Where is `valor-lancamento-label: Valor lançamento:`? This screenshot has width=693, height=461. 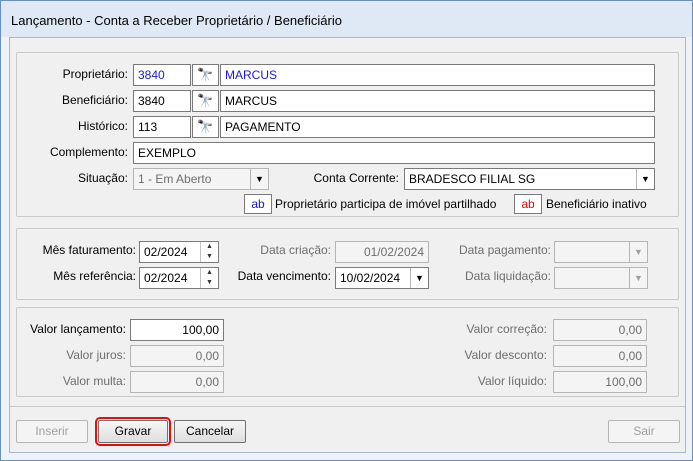 valor-lancamento-label: Valor lançamento: is located at coordinates (78, 329).